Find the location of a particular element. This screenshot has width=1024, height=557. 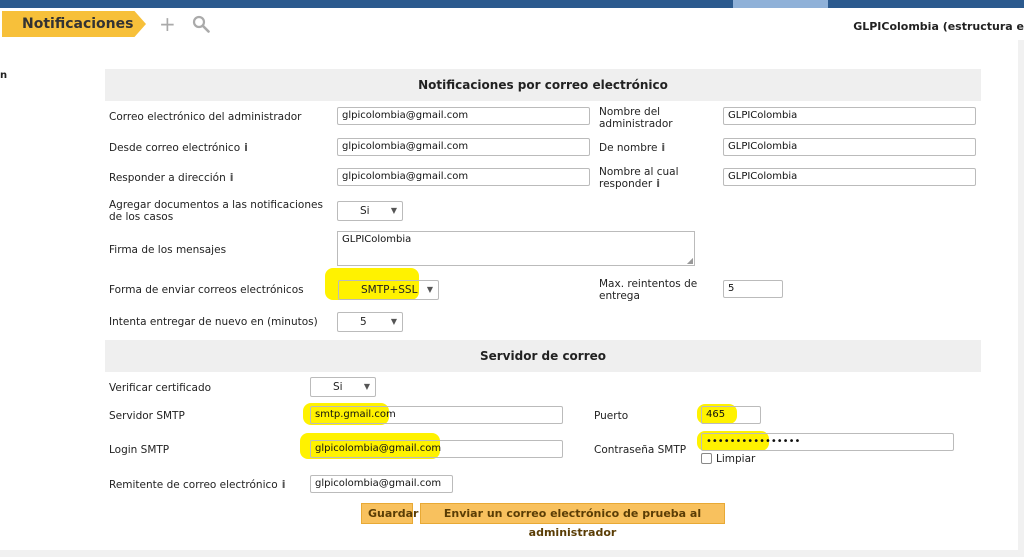

resize-handle-icon: ◢ is located at coordinates (690, 260).